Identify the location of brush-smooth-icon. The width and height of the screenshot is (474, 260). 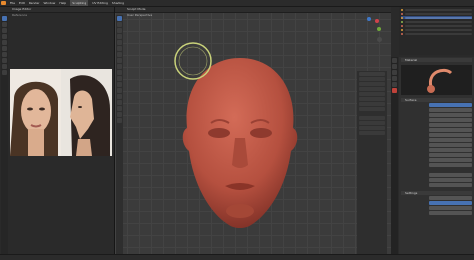
(119, 36).